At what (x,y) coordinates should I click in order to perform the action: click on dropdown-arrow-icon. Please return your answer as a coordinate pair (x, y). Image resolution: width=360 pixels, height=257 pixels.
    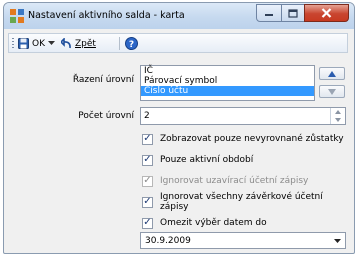
    Looking at the image, I should click on (51, 43).